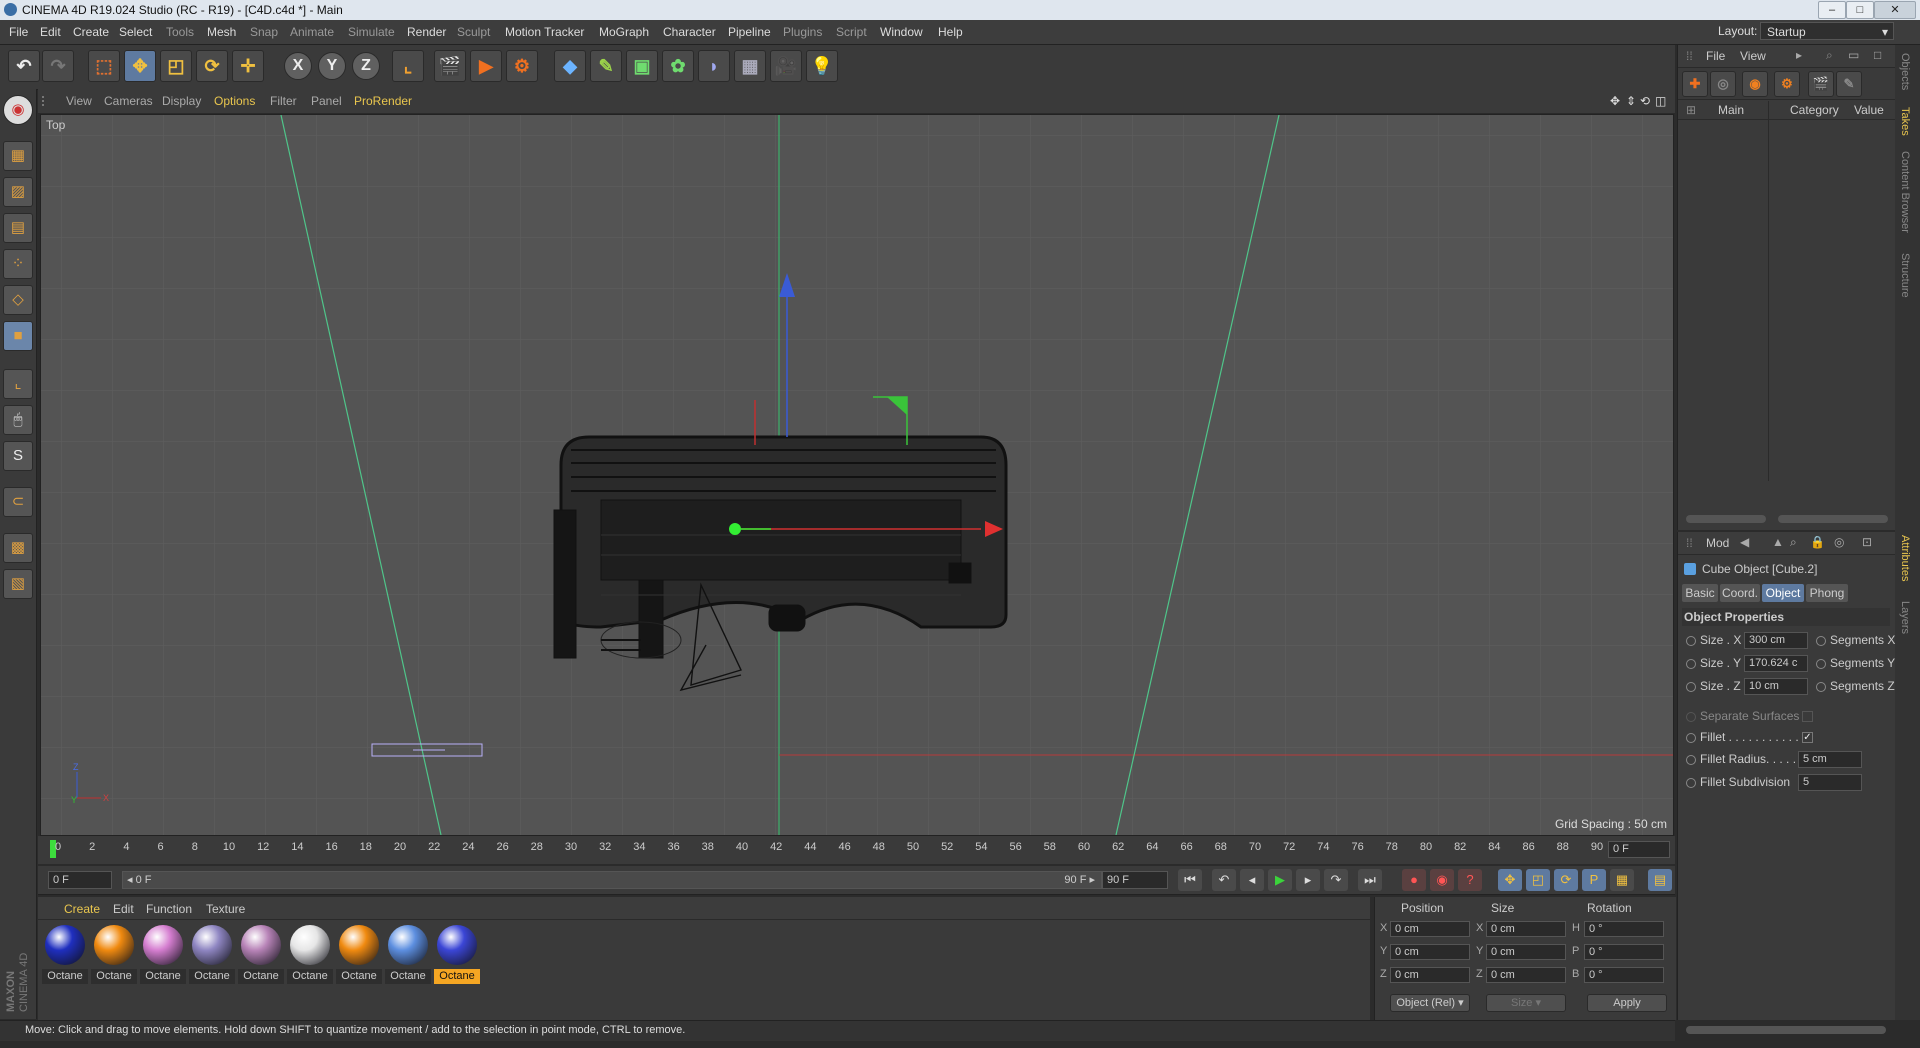 This screenshot has width=1920, height=1048. What do you see at coordinates (1853, 55) in the screenshot?
I see `window-icon: ▭` at bounding box center [1853, 55].